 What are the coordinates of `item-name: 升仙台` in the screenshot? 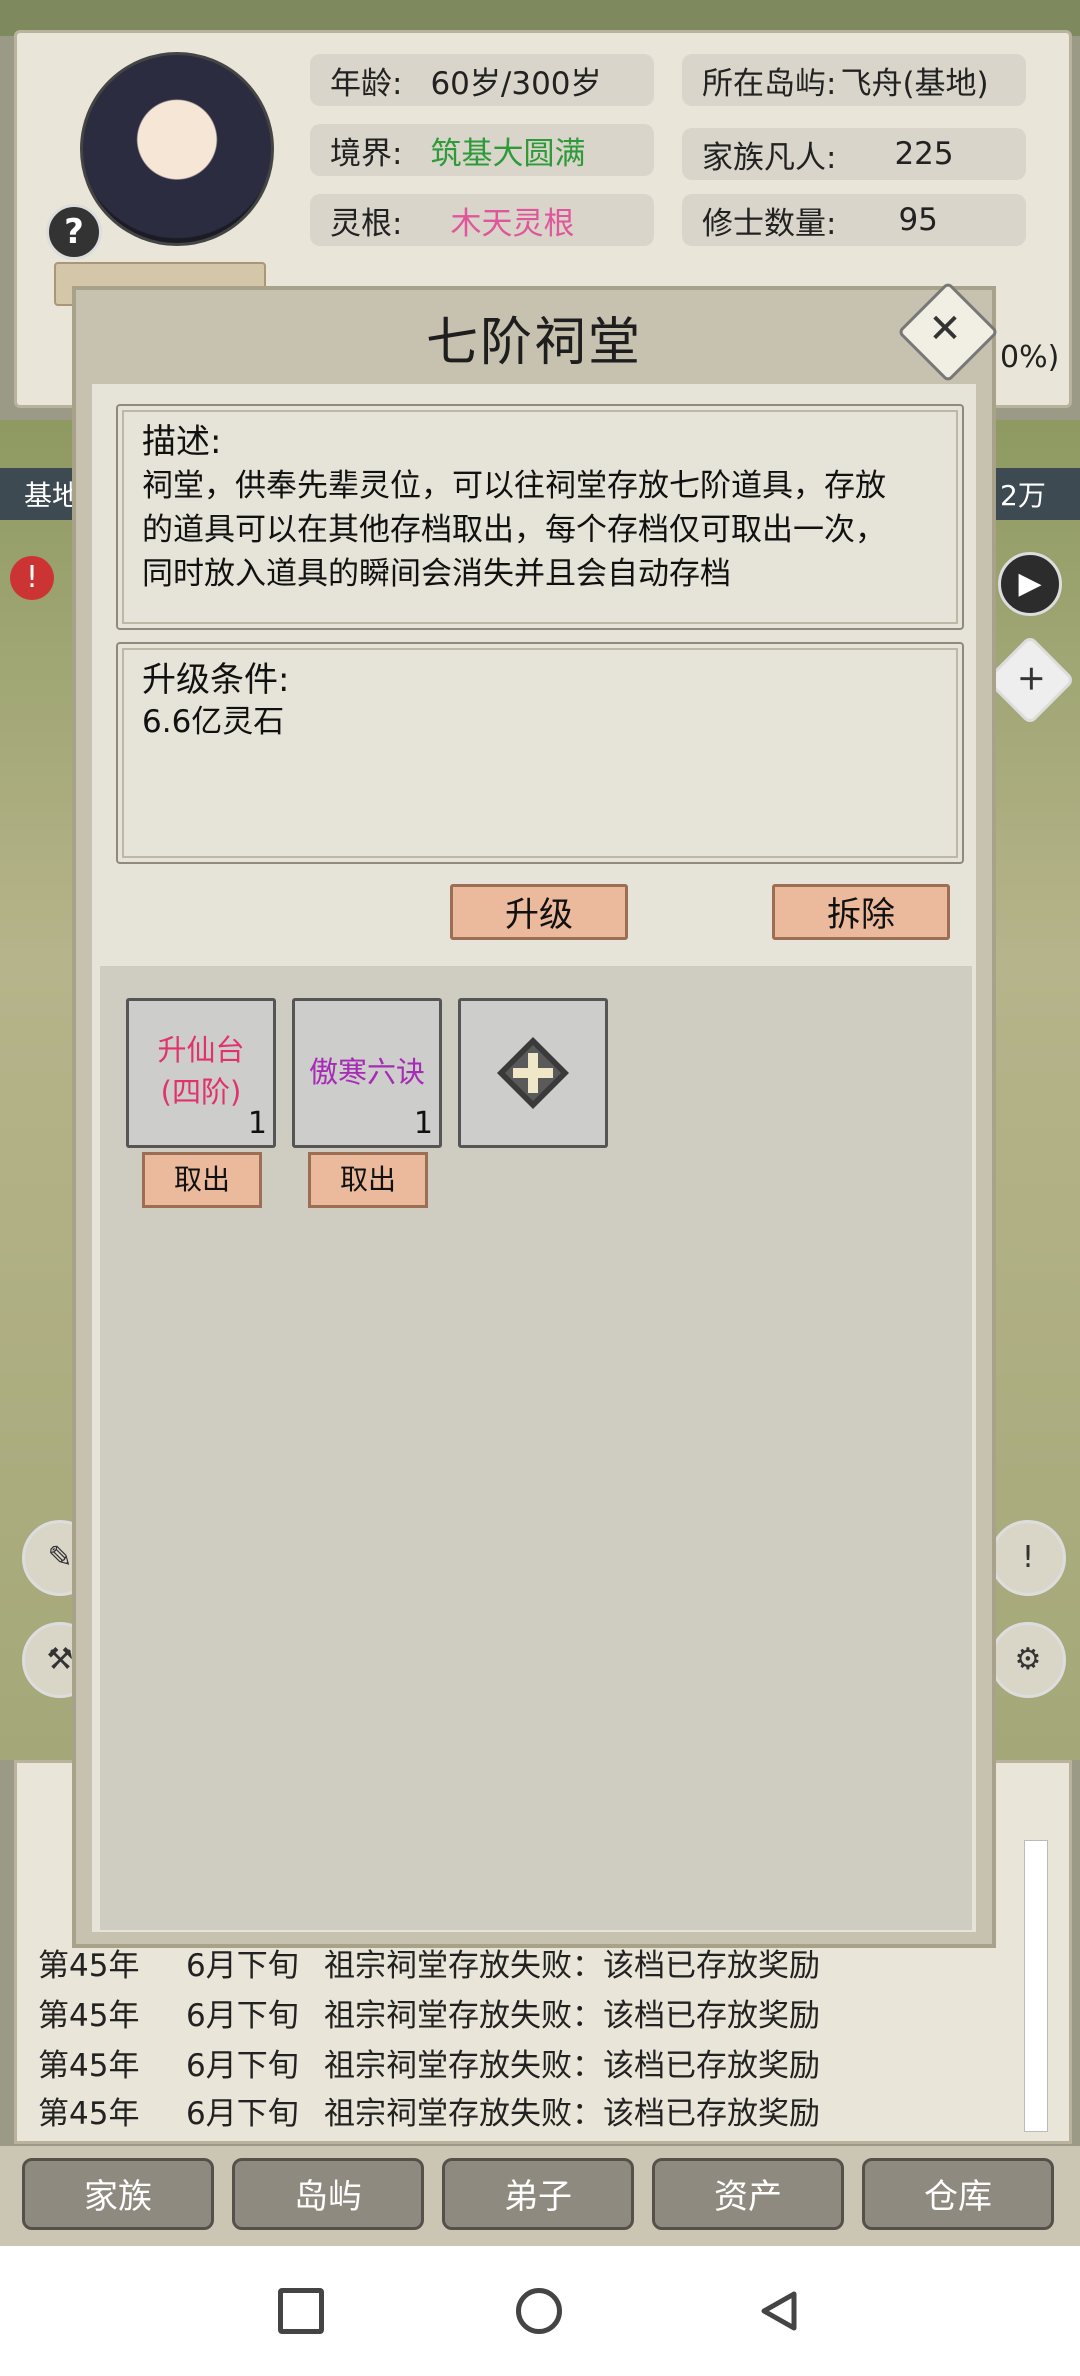 It's located at (201, 1050).